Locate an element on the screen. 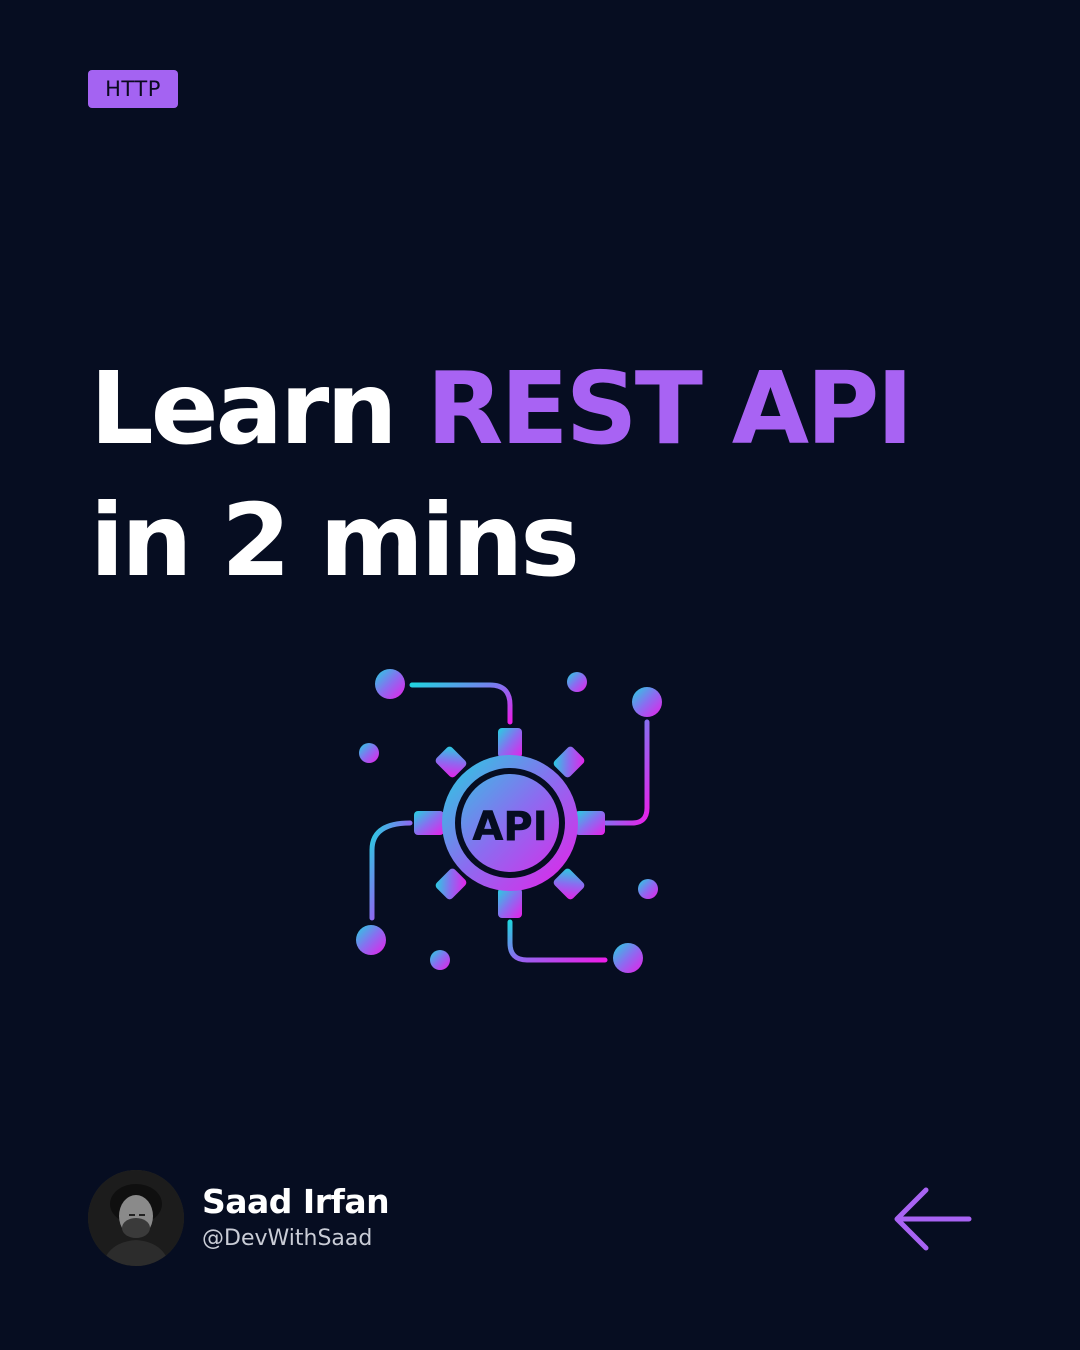 The image size is (1080, 1350). api-label: API is located at coordinates (509, 827).